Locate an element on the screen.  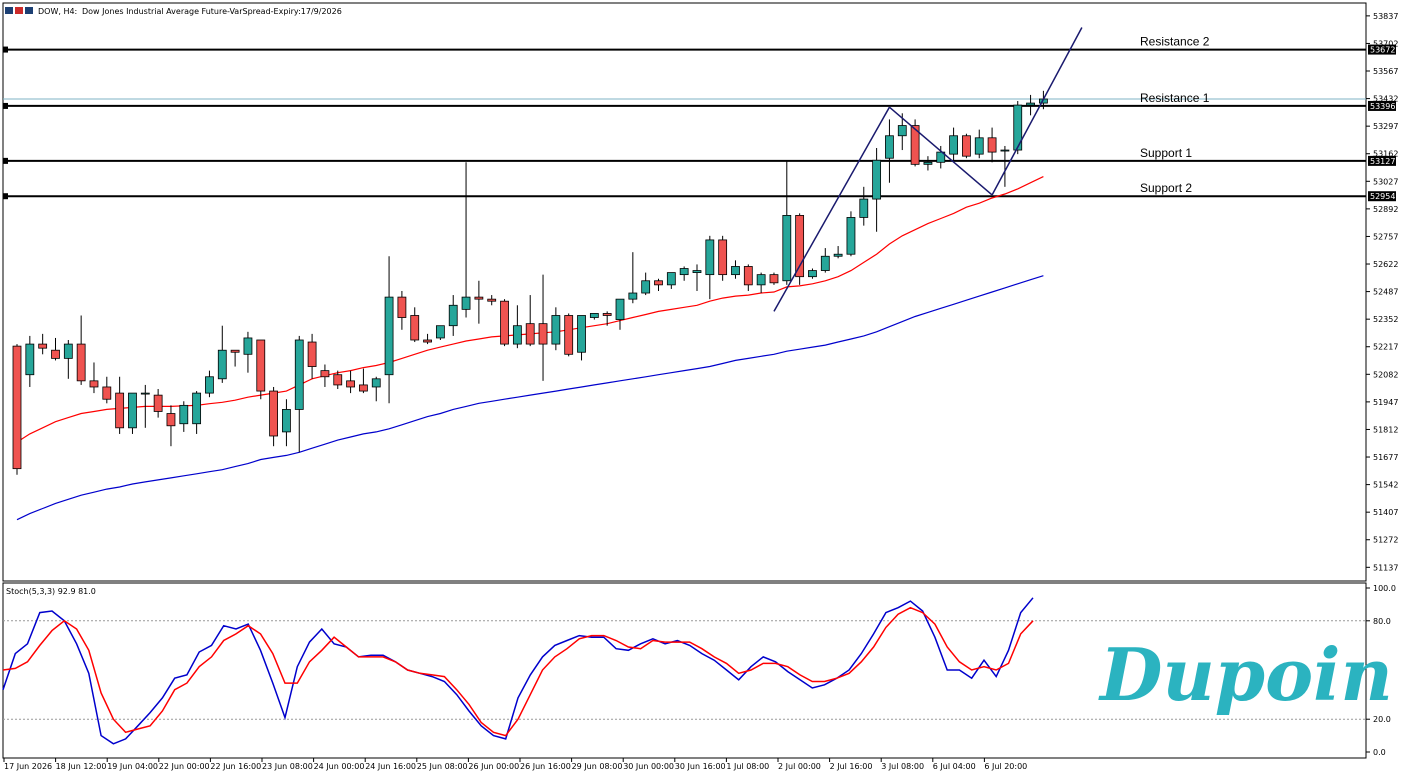
price-tick-label: 53027 is located at coordinates (1385, 181).